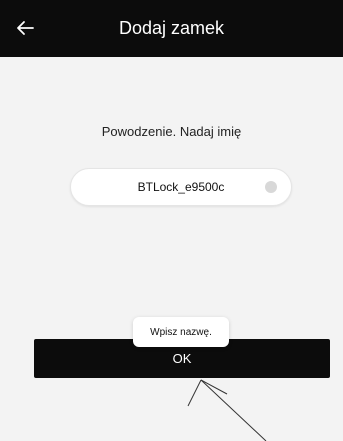  I want to click on top-bar: Dodaj zamek, so click(171, 28).